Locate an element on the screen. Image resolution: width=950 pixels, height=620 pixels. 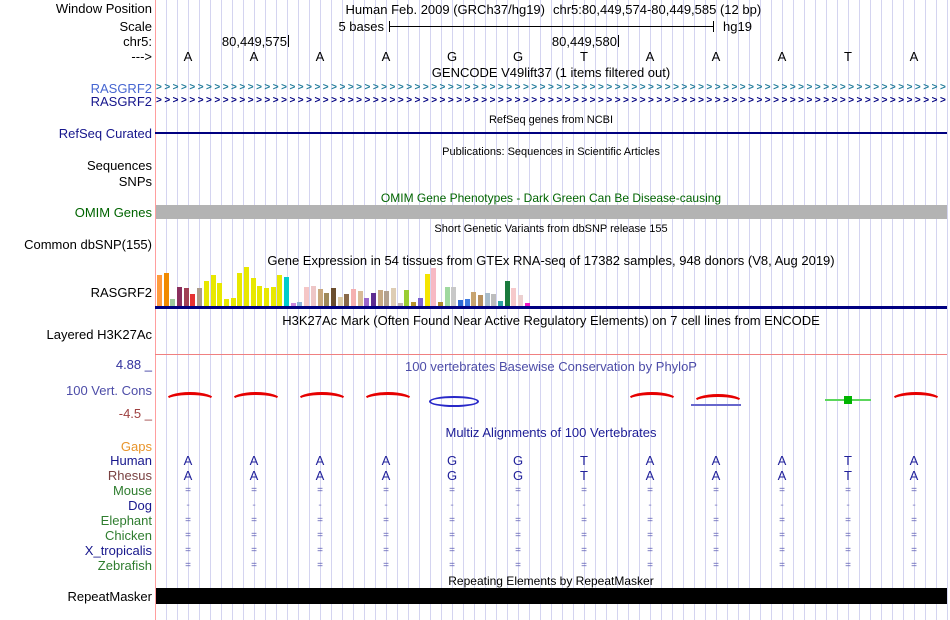
phylop-track-label: 100 Vert. Cons is located at coordinates (109, 391).